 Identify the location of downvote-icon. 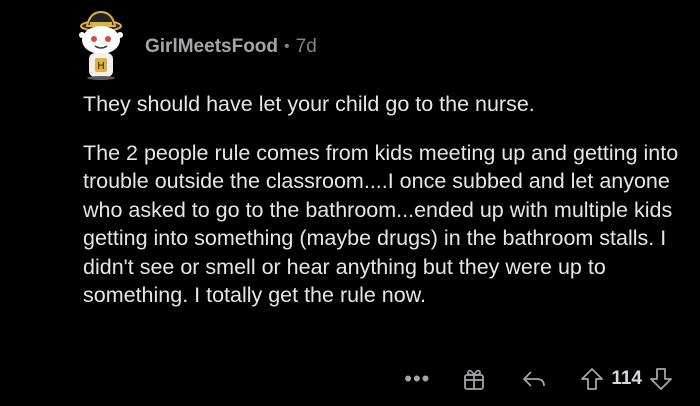
(661, 379).